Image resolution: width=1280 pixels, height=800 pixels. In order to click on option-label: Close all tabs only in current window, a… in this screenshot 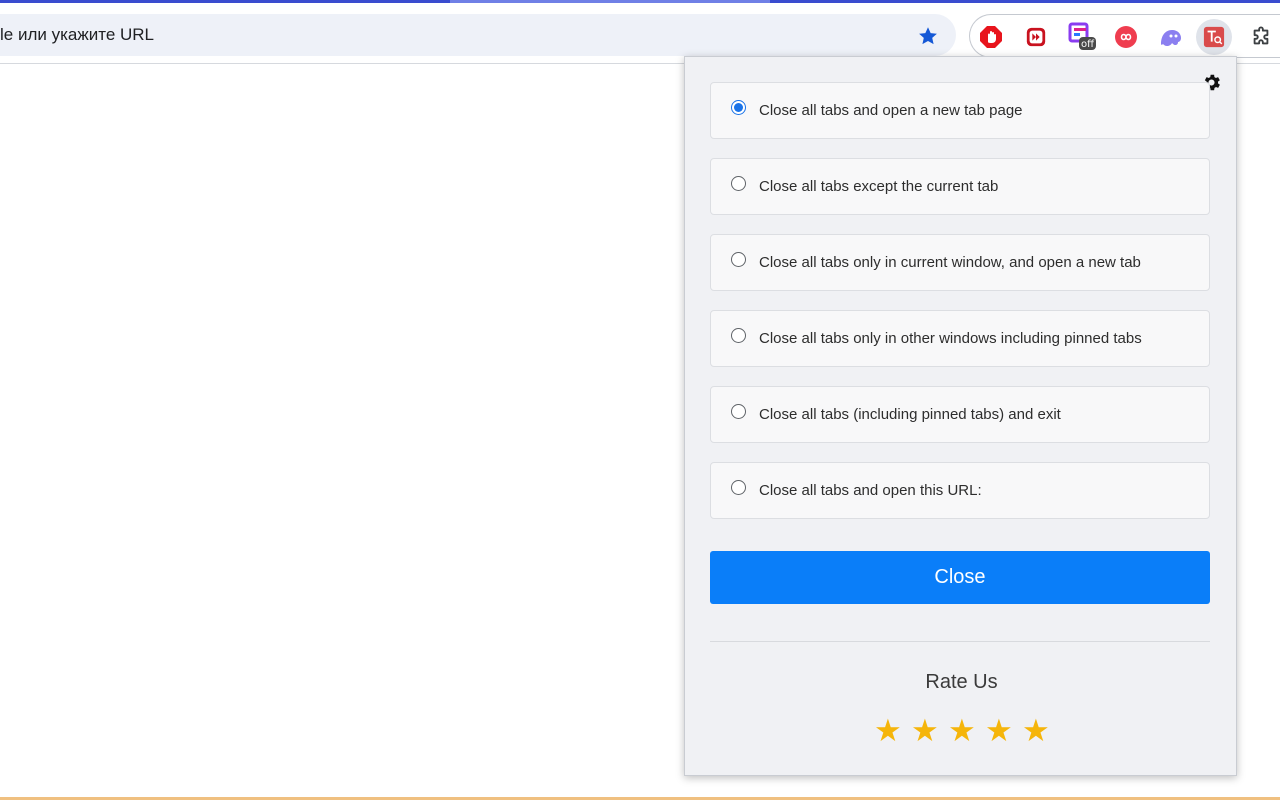, I will do `click(950, 262)`.